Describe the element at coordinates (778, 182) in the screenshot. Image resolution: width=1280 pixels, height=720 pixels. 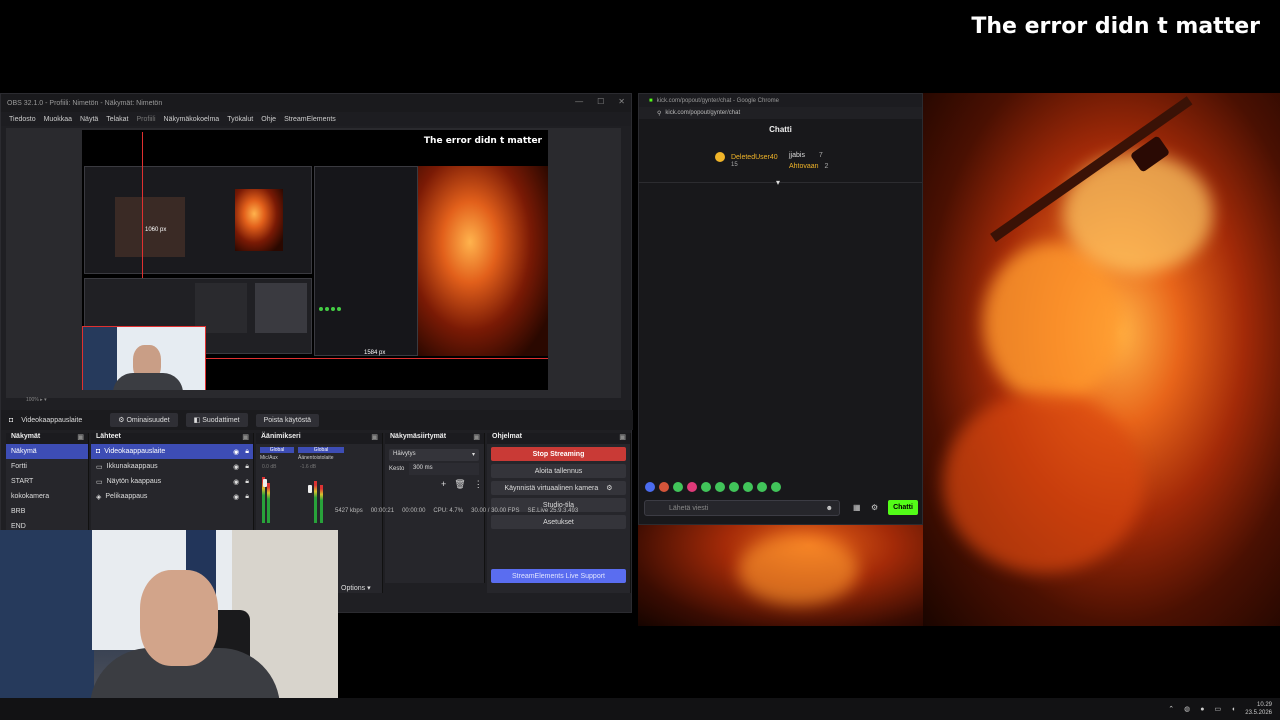
I see `collapse-icon: ▾` at that location.